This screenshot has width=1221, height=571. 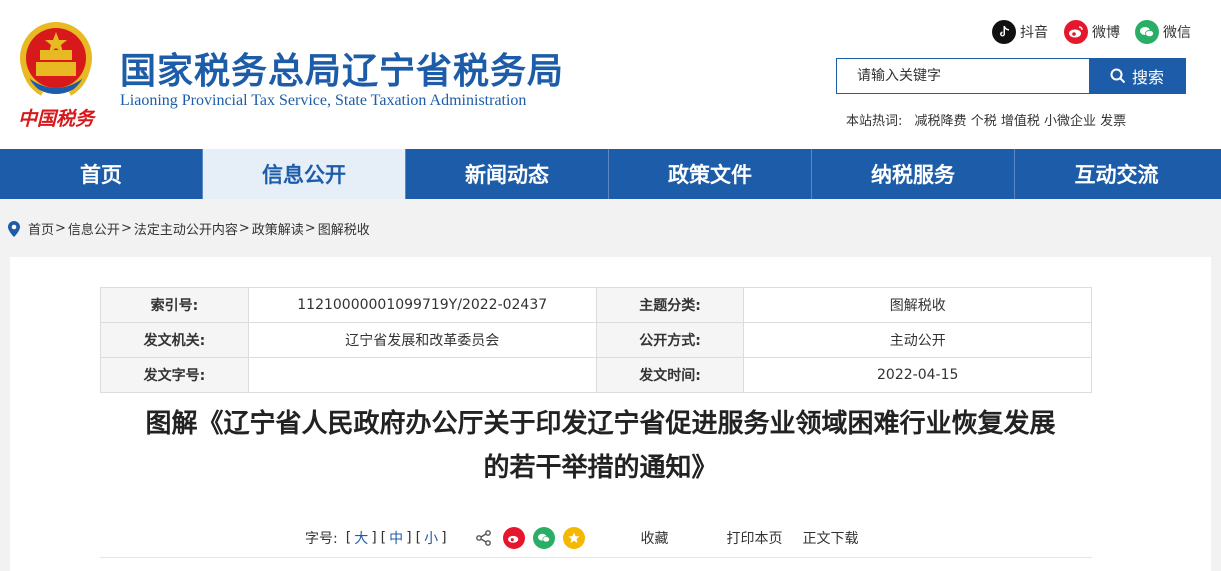 I want to click on meta-value: 主动公开, so click(x=917, y=340).